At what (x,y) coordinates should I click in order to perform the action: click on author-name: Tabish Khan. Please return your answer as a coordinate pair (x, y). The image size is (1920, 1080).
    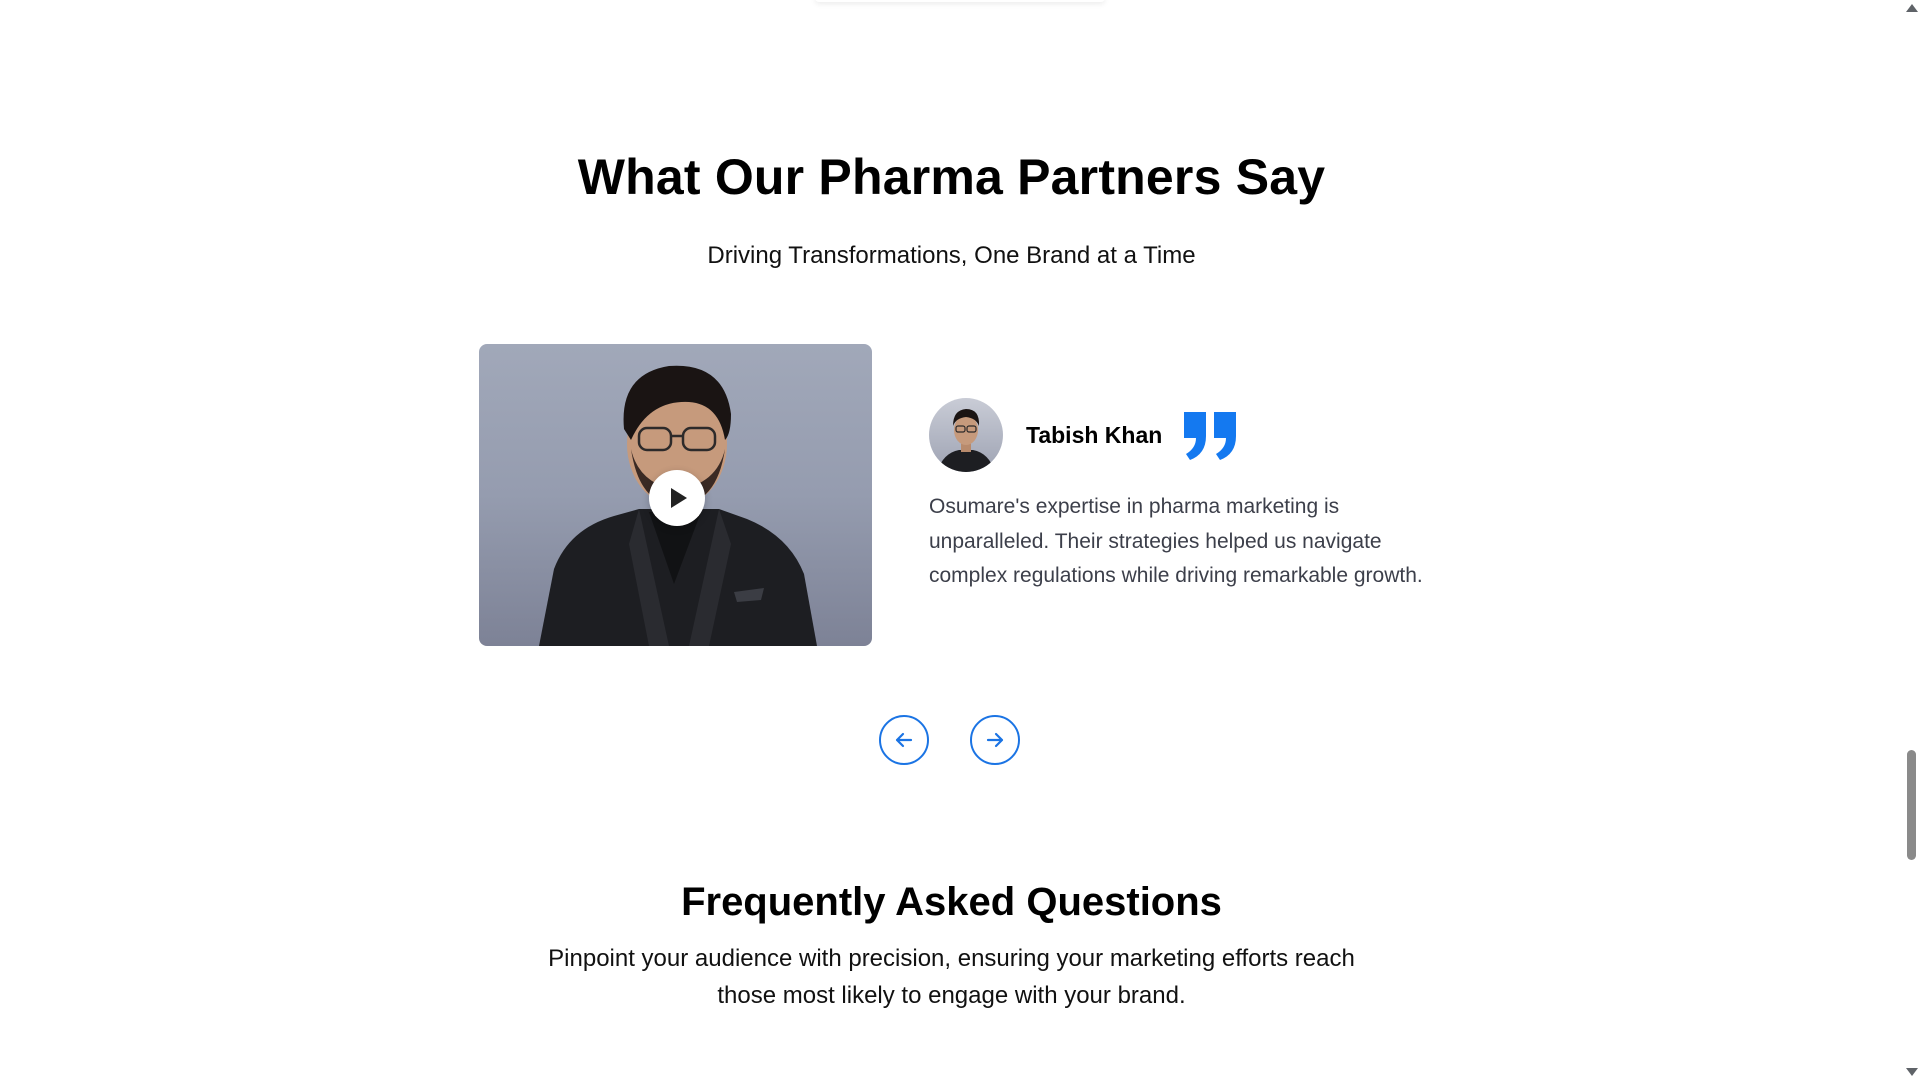
    Looking at the image, I should click on (1094, 434).